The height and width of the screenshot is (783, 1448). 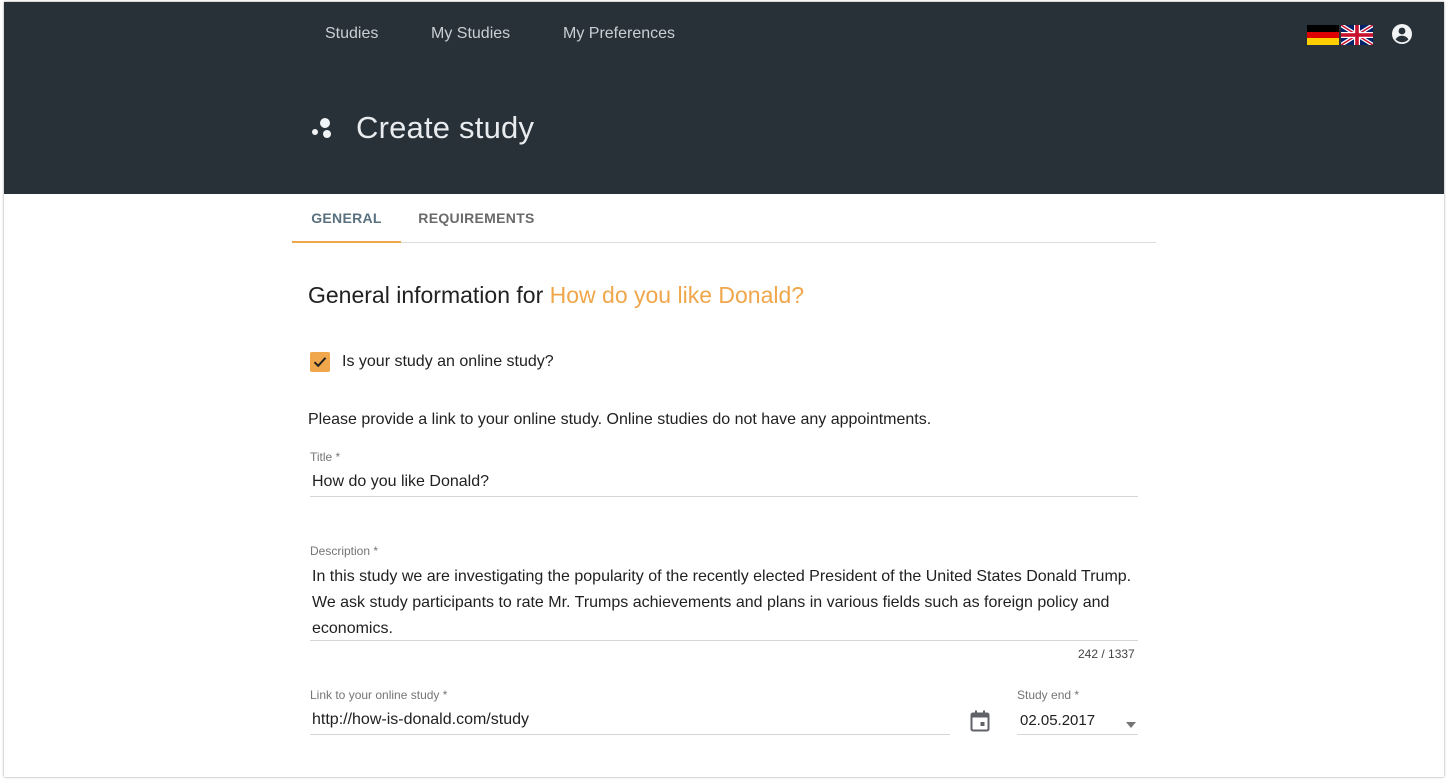 What do you see at coordinates (630, 734) in the screenshot?
I see `link-input-underline` at bounding box center [630, 734].